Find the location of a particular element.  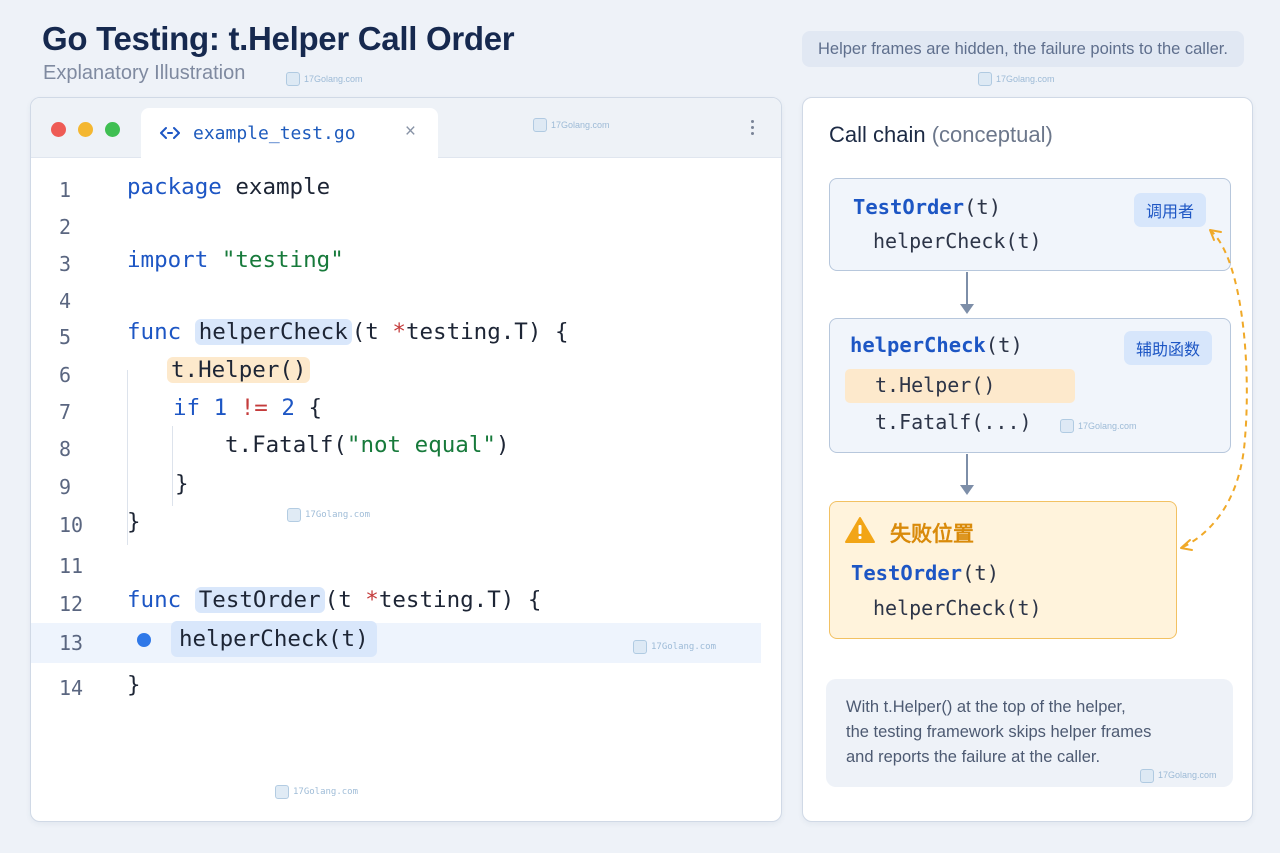

panel-title-text: Call chain is located at coordinates (877, 134).